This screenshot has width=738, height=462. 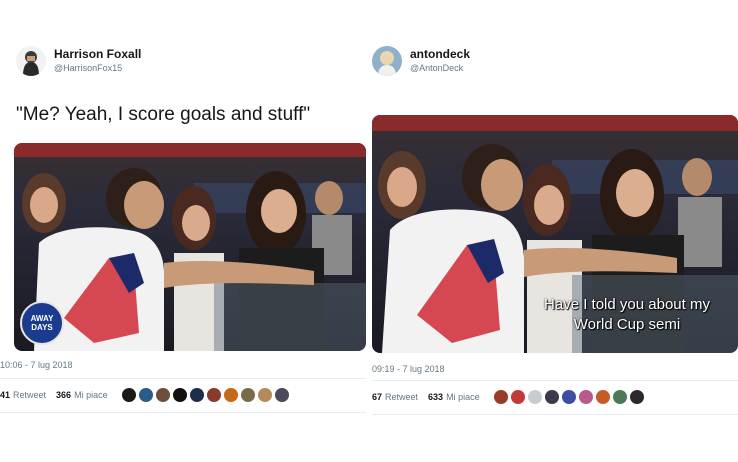 What do you see at coordinates (42, 323) in the screenshot?
I see `away-days-watermark: AWAY DAYS` at bounding box center [42, 323].